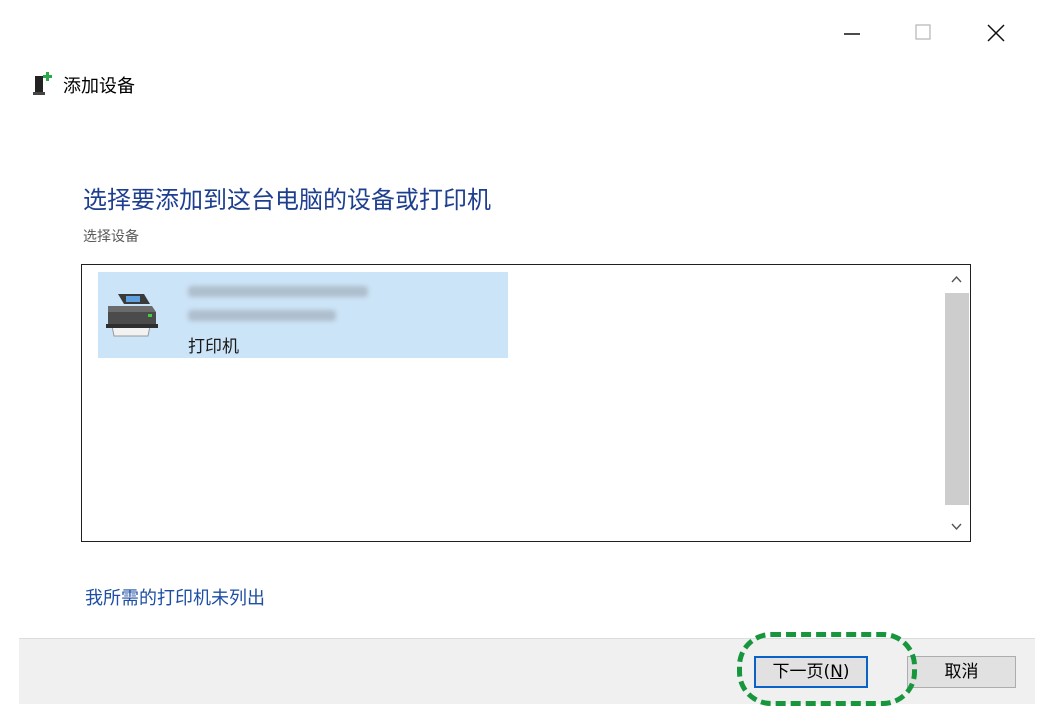 This screenshot has width=1051, height=717. I want to click on minimize-button, so click(852, 32).